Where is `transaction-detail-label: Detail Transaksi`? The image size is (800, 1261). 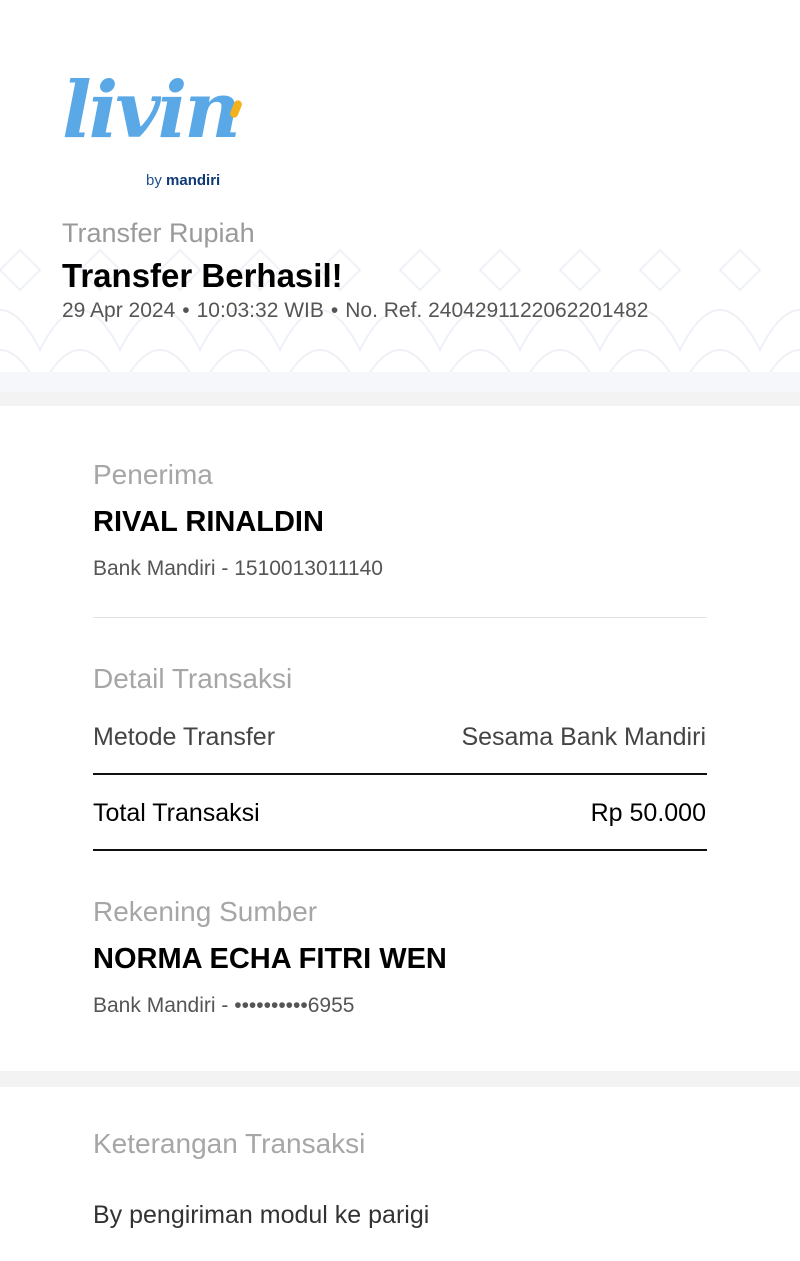 transaction-detail-label: Detail Transaksi is located at coordinates (193, 678).